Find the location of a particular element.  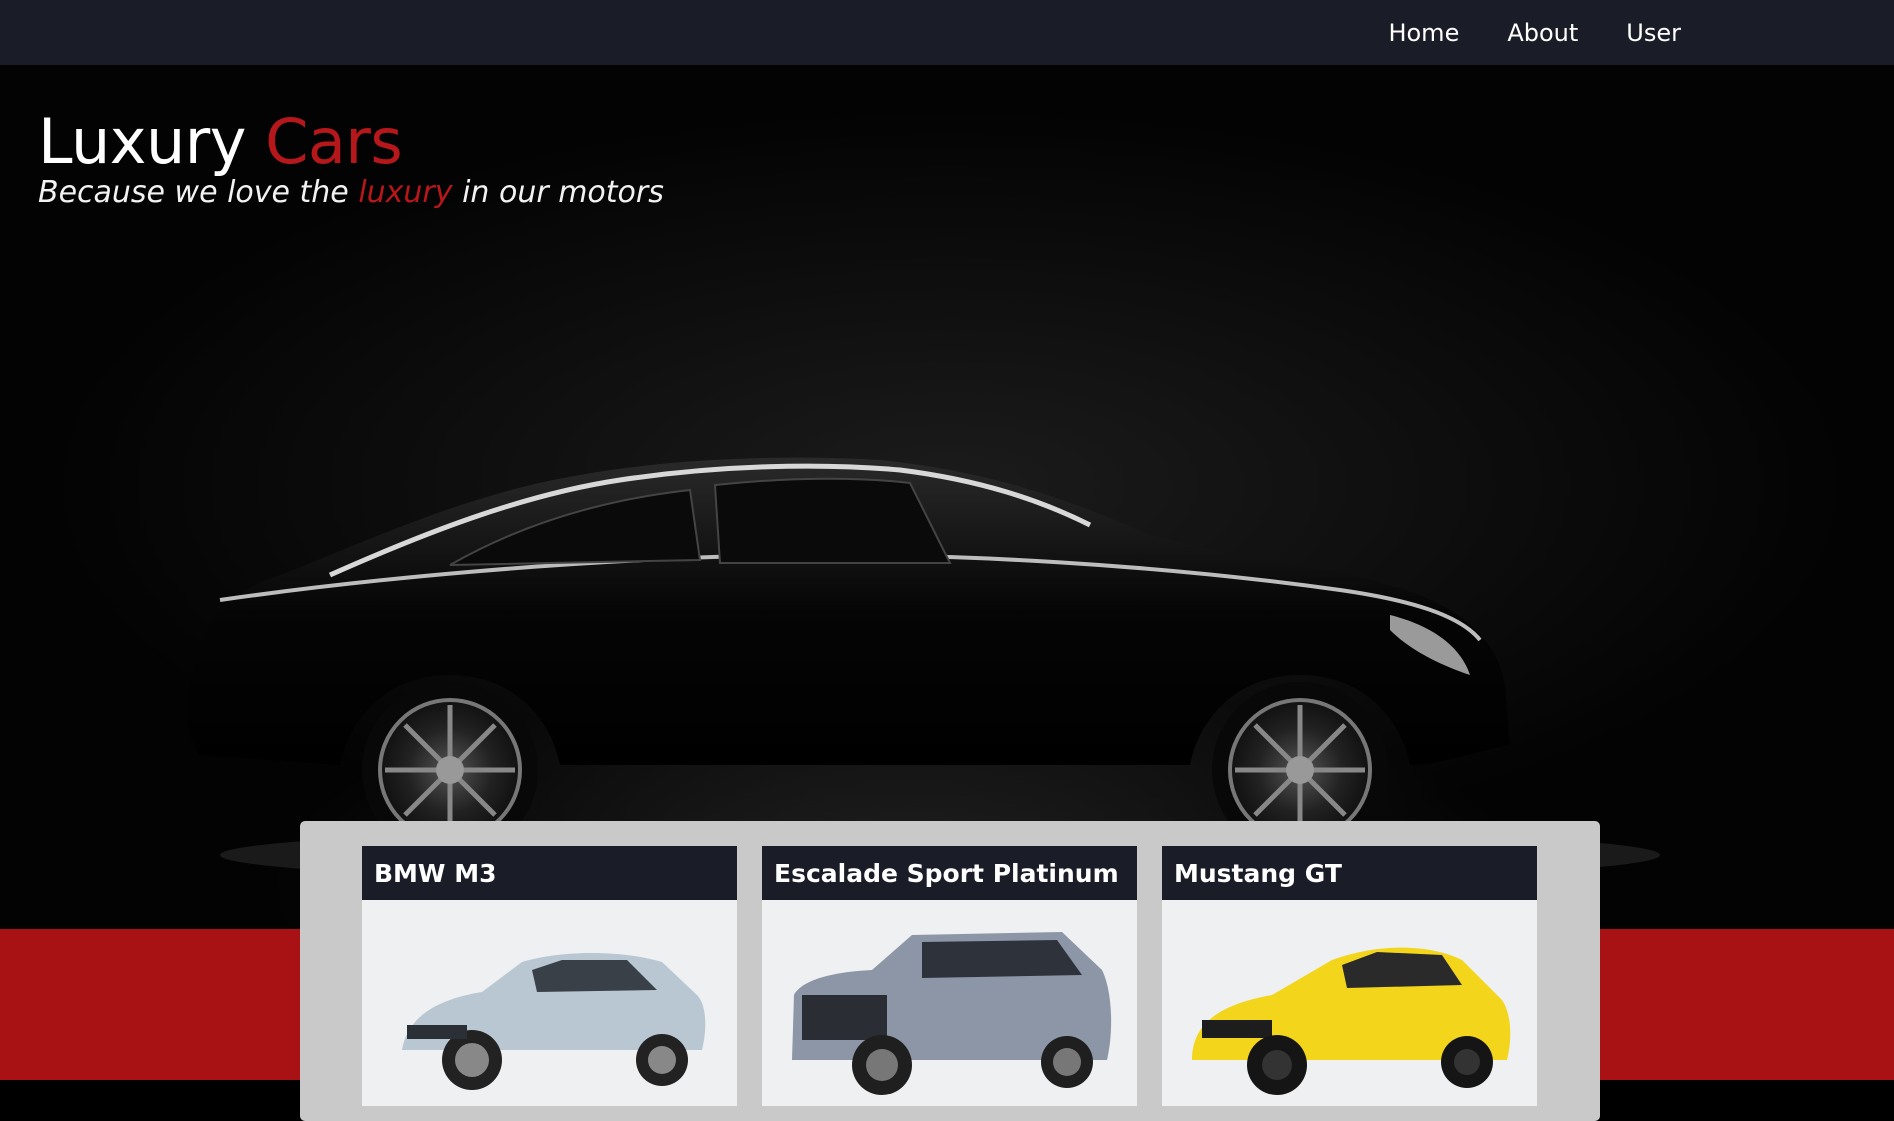

hero-title-main: Luxury is located at coordinates (142, 141).